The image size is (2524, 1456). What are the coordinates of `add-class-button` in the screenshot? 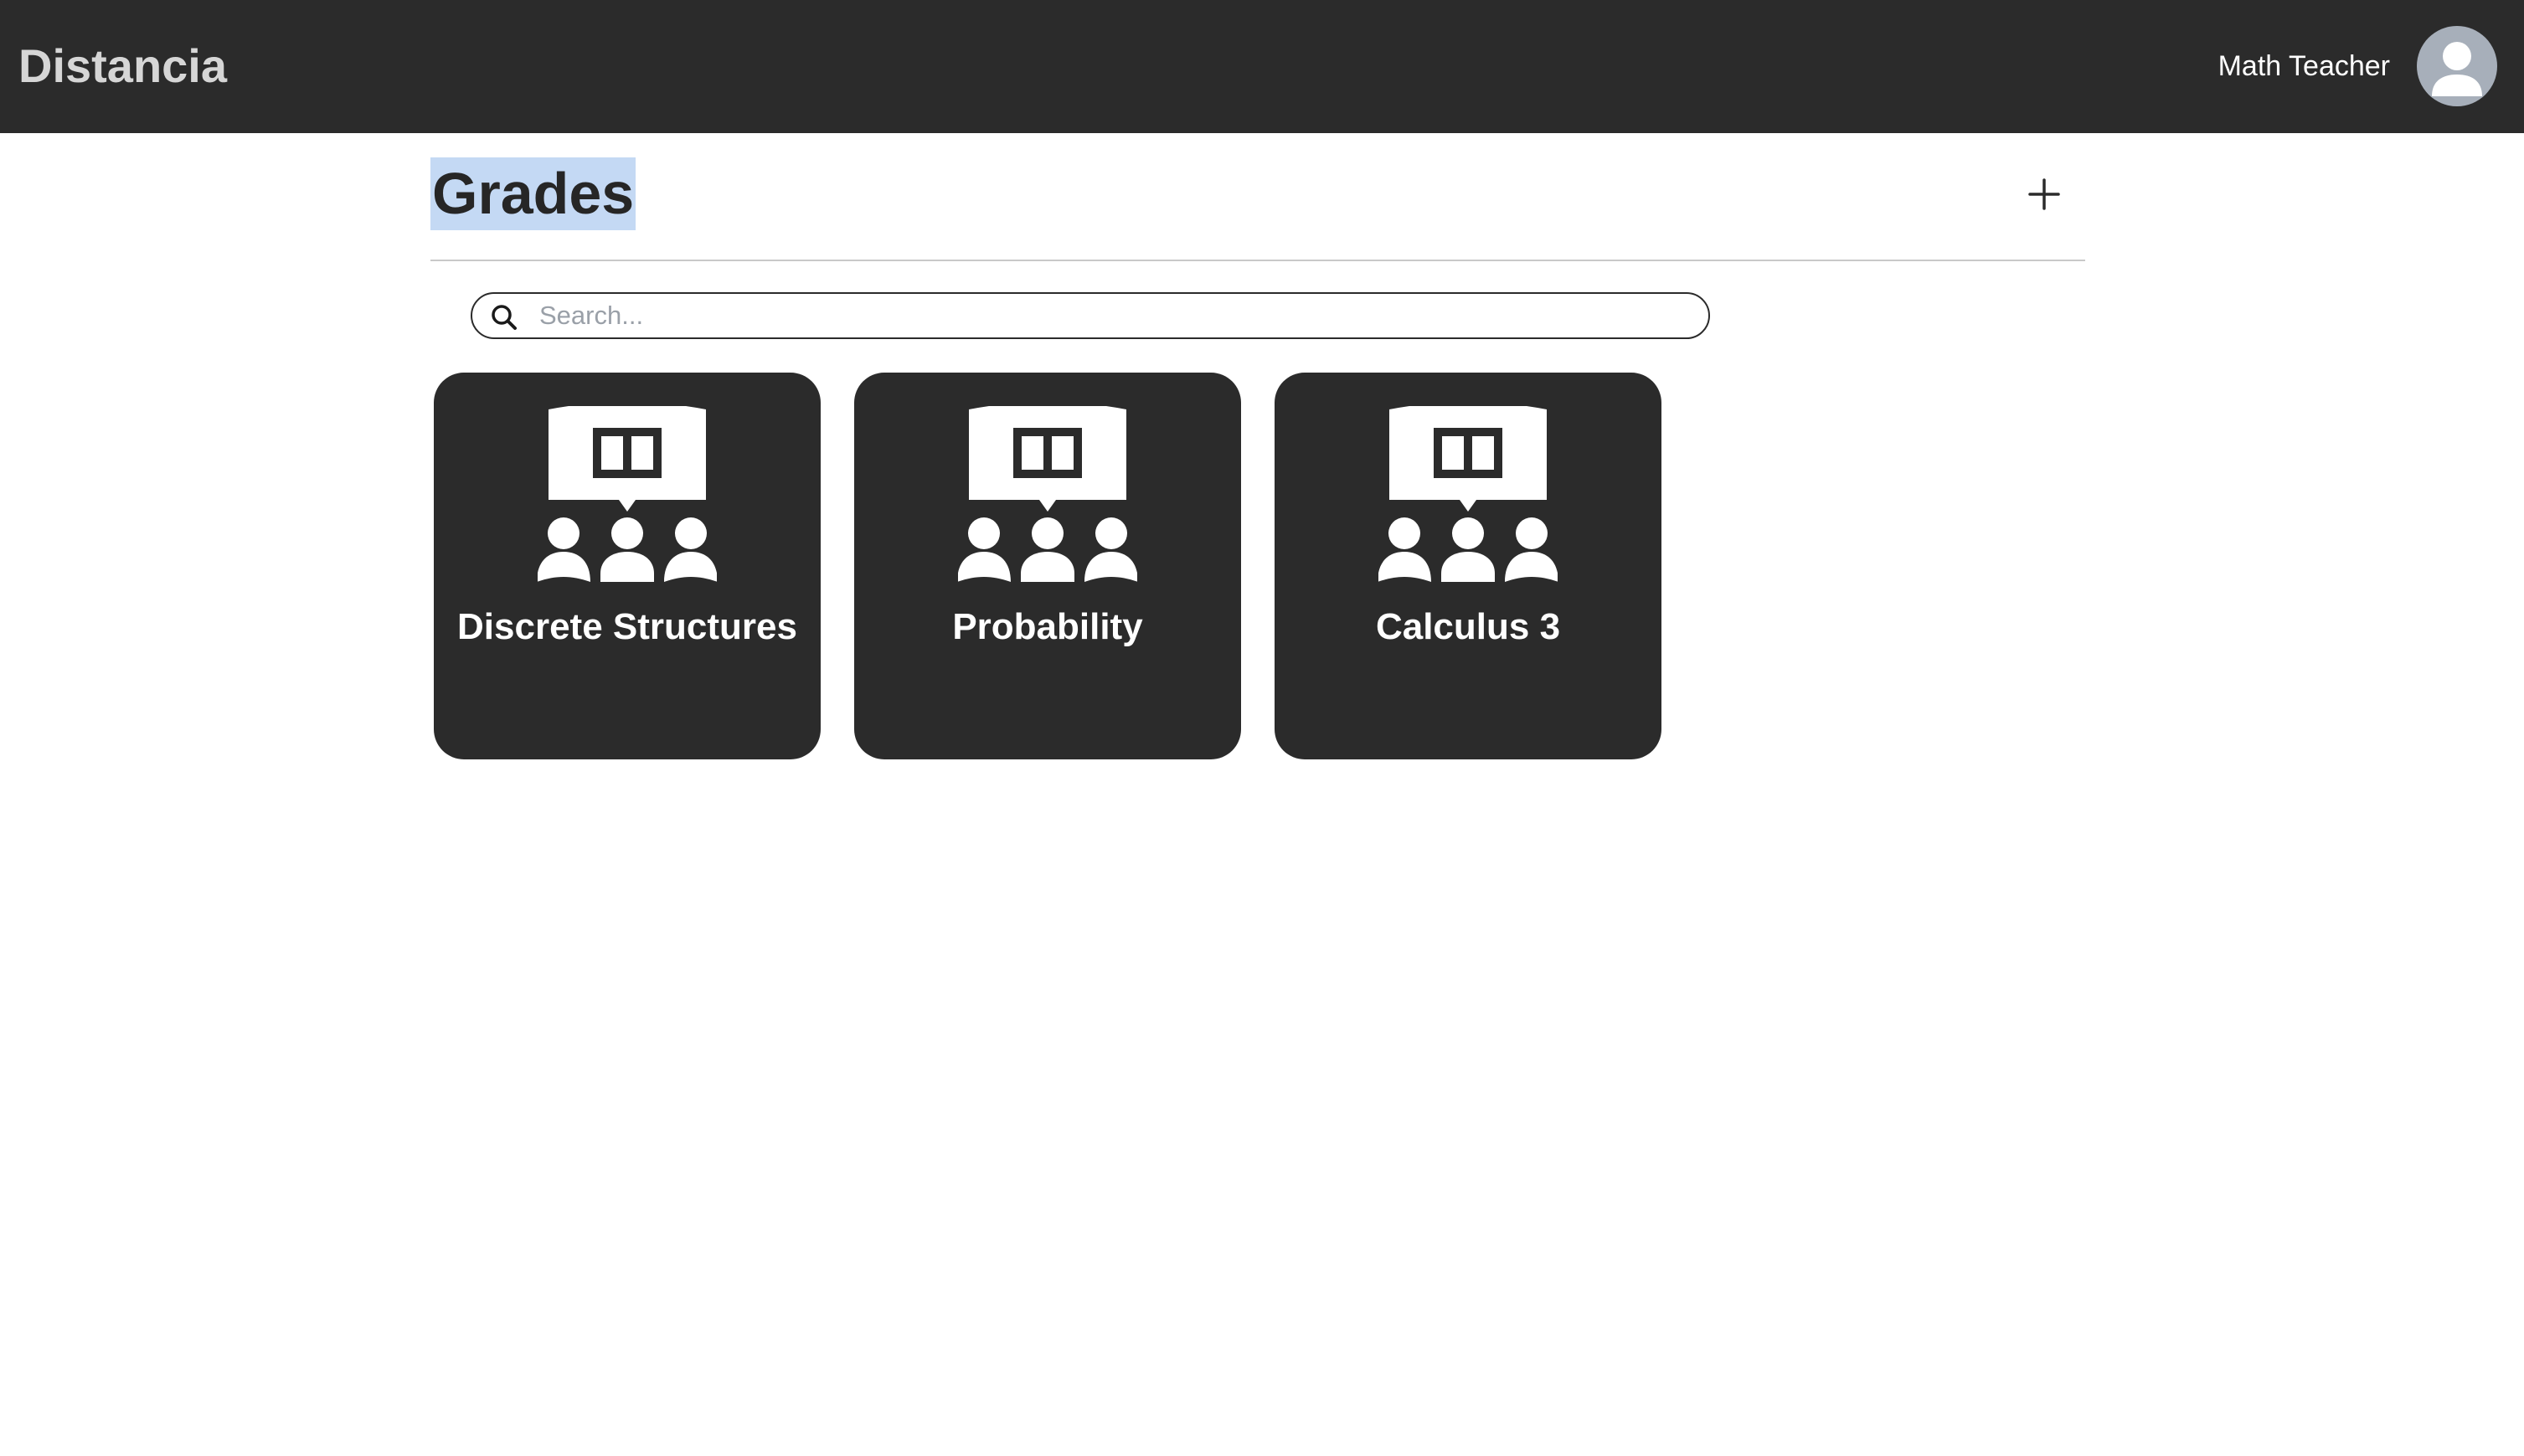 It's located at (2044, 194).